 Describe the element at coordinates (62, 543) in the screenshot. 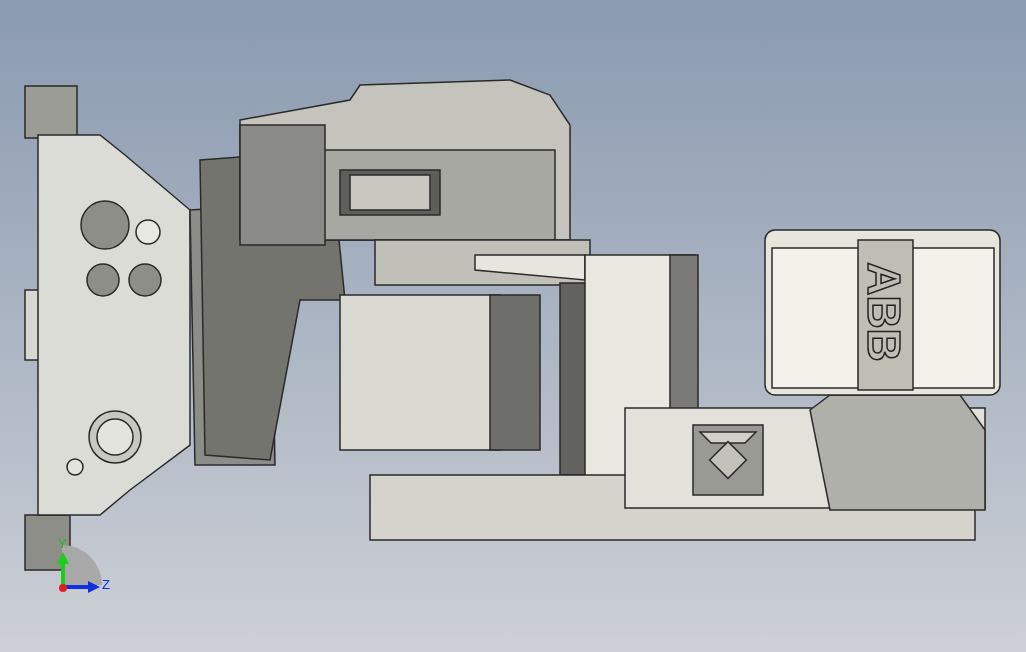

I see `y-axis-label: Y` at that location.